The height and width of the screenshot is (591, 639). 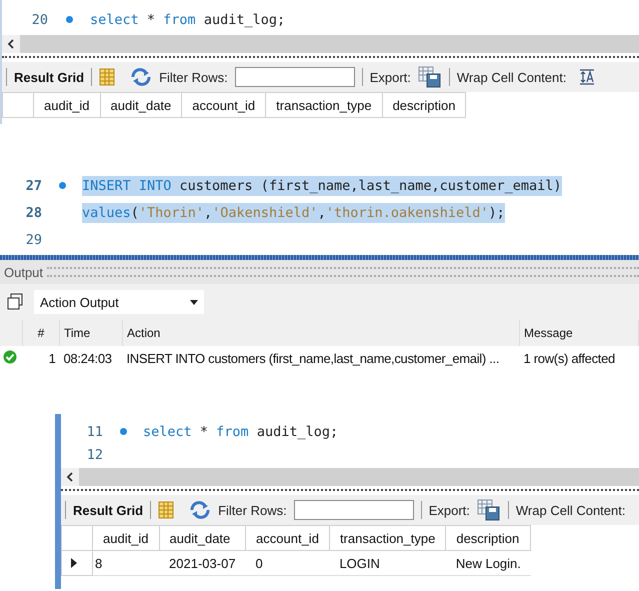 What do you see at coordinates (202, 563) in the screenshot?
I see `table-cell: 2021-03-07` at bounding box center [202, 563].